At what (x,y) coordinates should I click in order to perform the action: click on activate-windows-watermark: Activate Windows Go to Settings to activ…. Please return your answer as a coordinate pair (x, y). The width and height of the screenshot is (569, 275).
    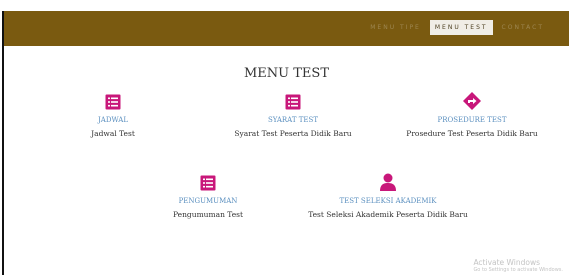
    Looking at the image, I should click on (518, 265).